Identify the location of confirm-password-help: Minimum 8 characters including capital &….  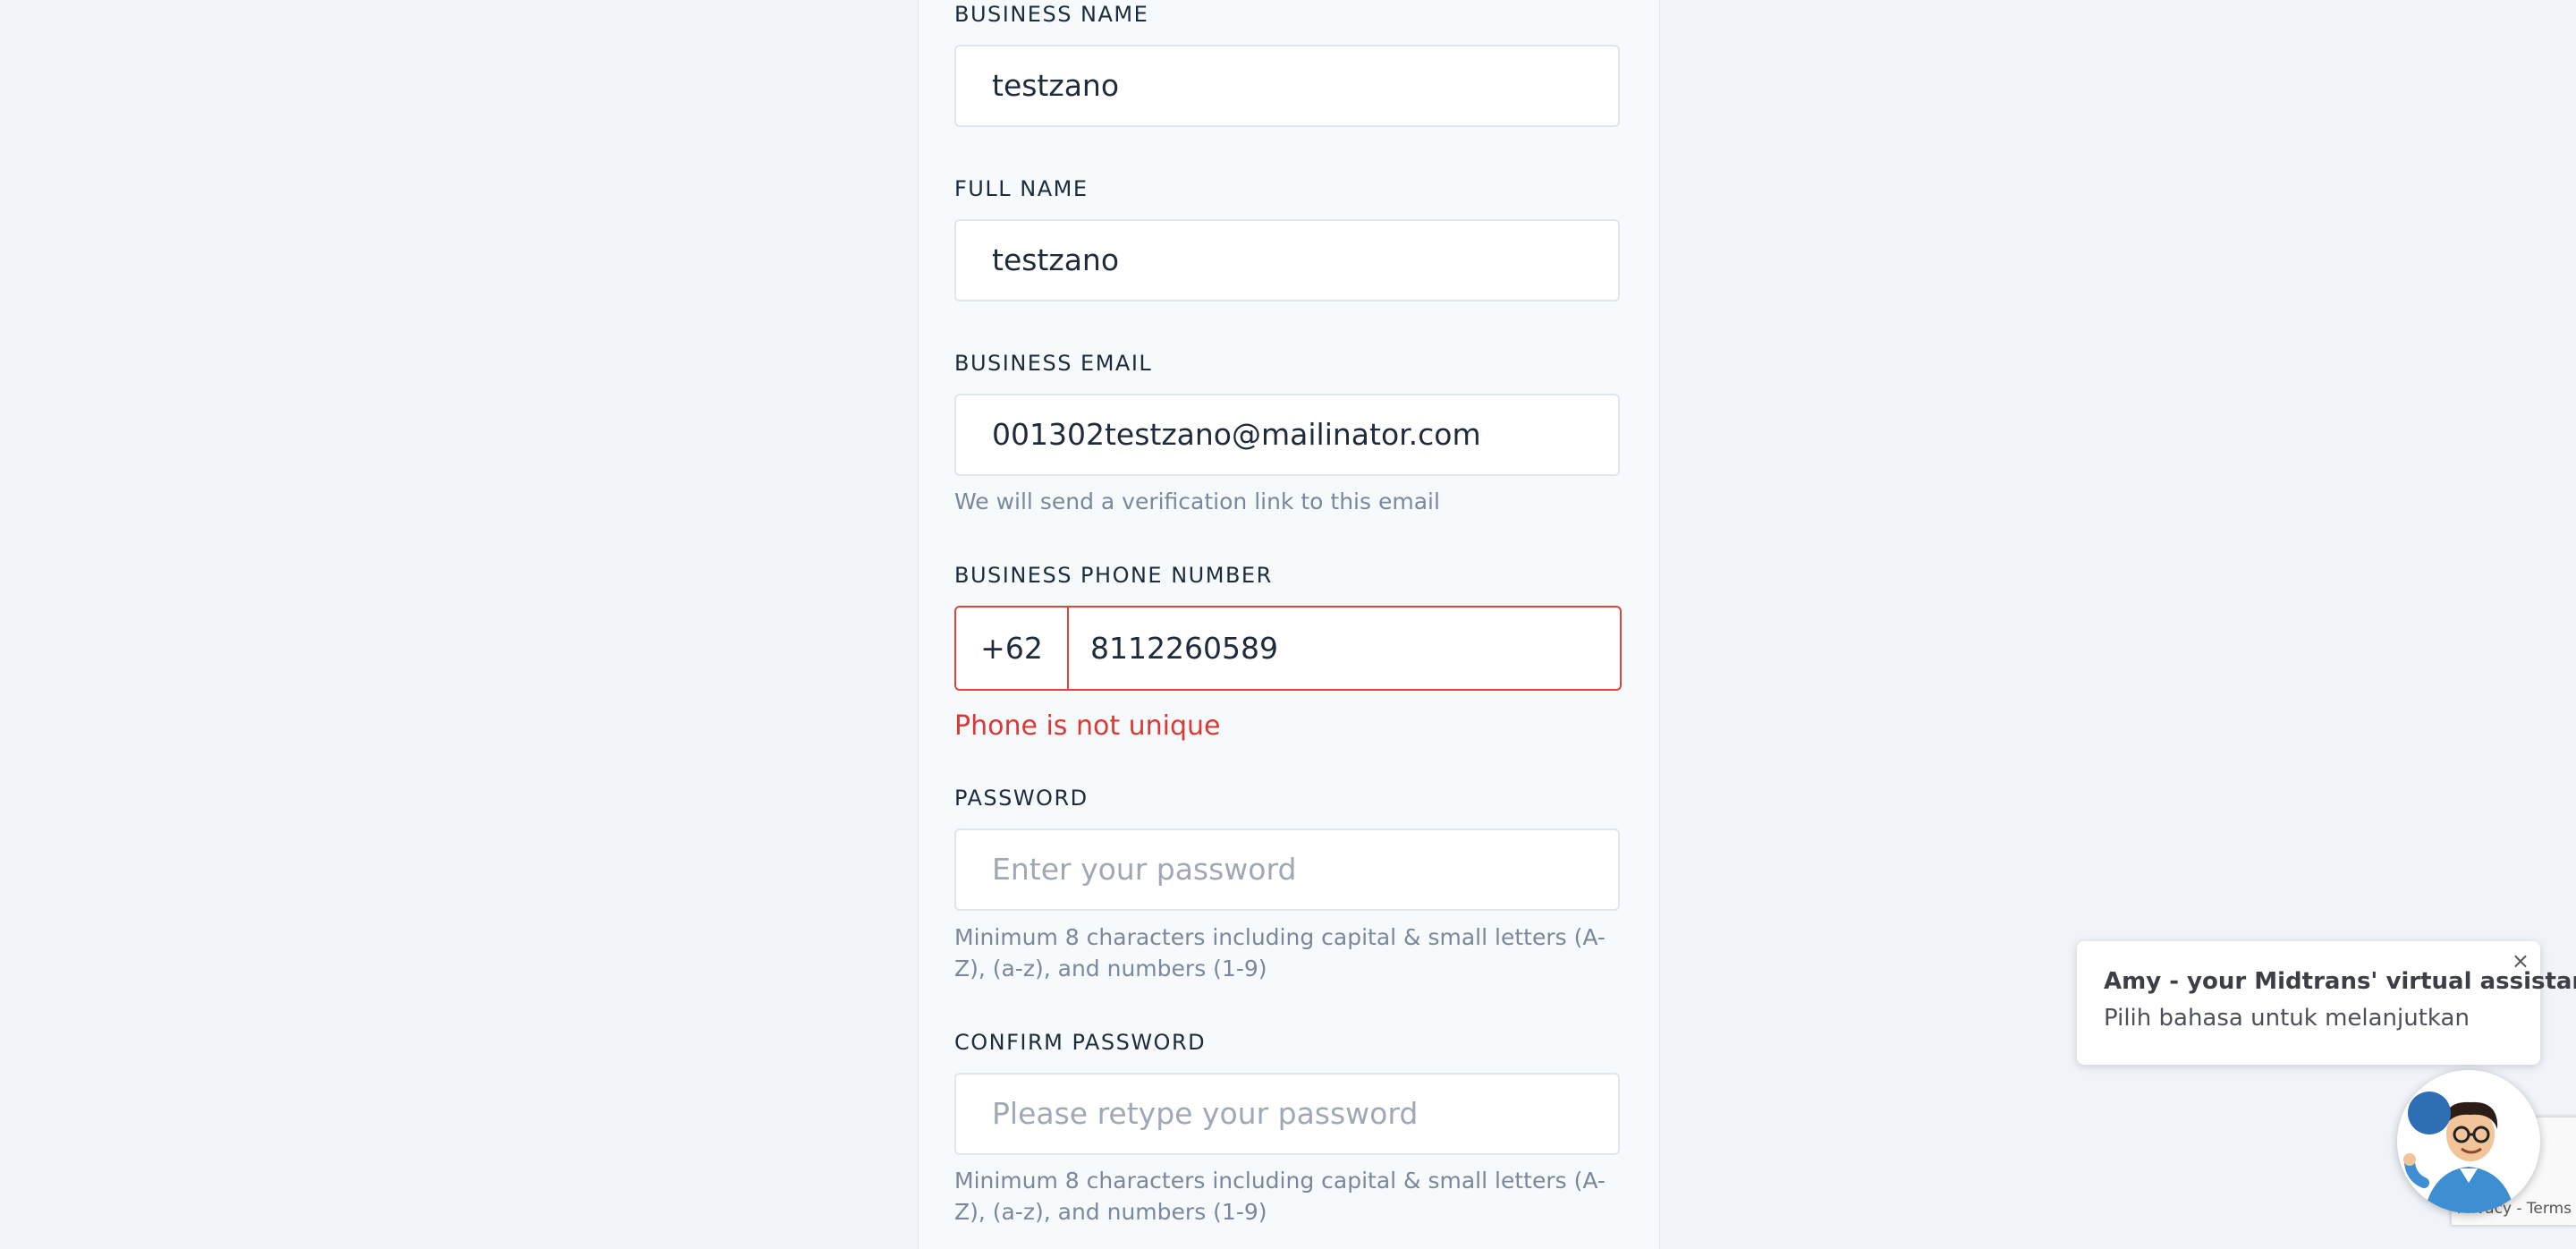
(1280, 1197).